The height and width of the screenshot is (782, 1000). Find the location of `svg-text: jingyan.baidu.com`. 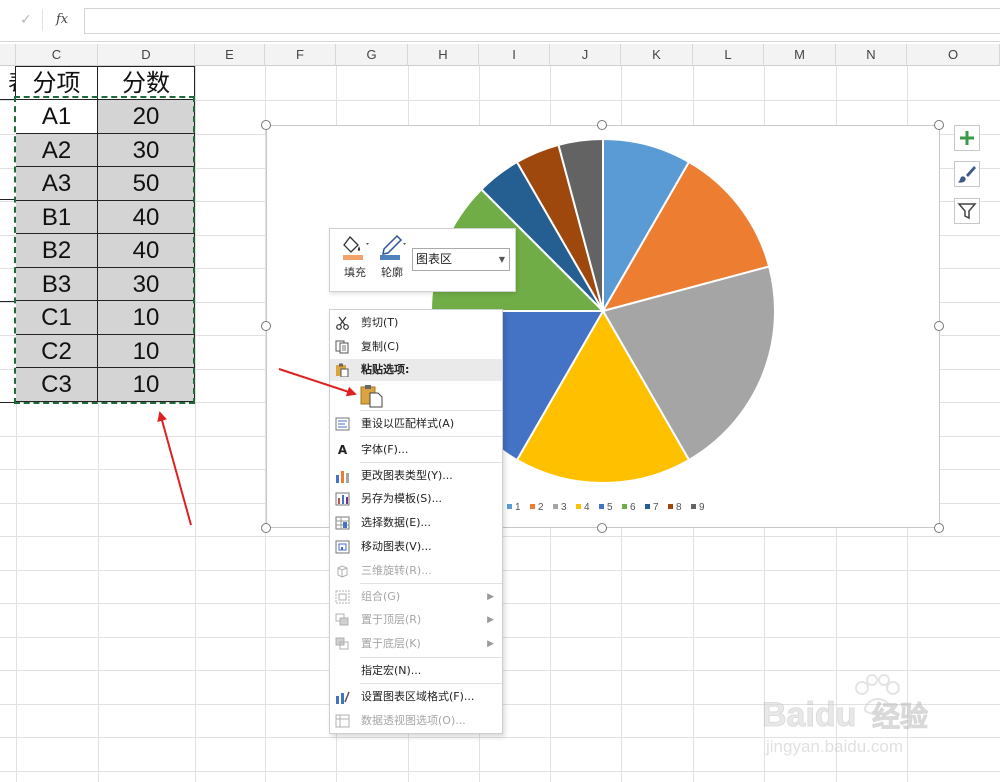

svg-text: jingyan.baidu.com is located at coordinates (834, 746).